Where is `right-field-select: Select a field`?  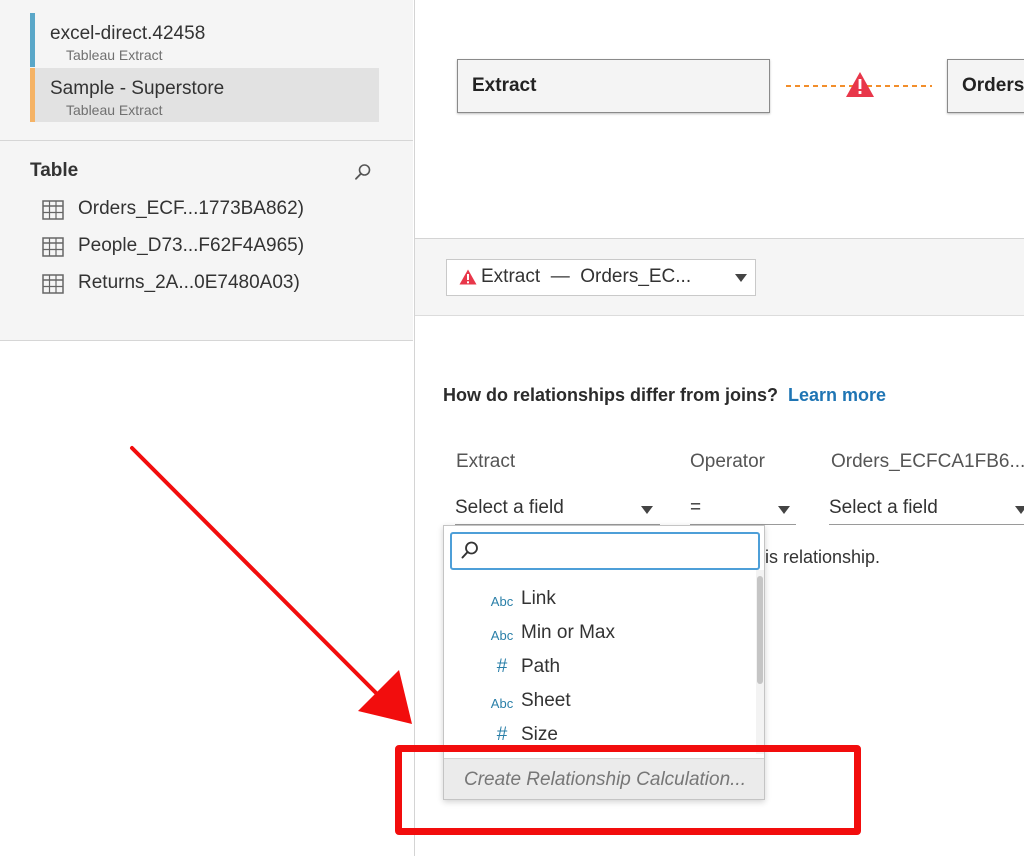
right-field-select: Select a field is located at coordinates (926, 509).